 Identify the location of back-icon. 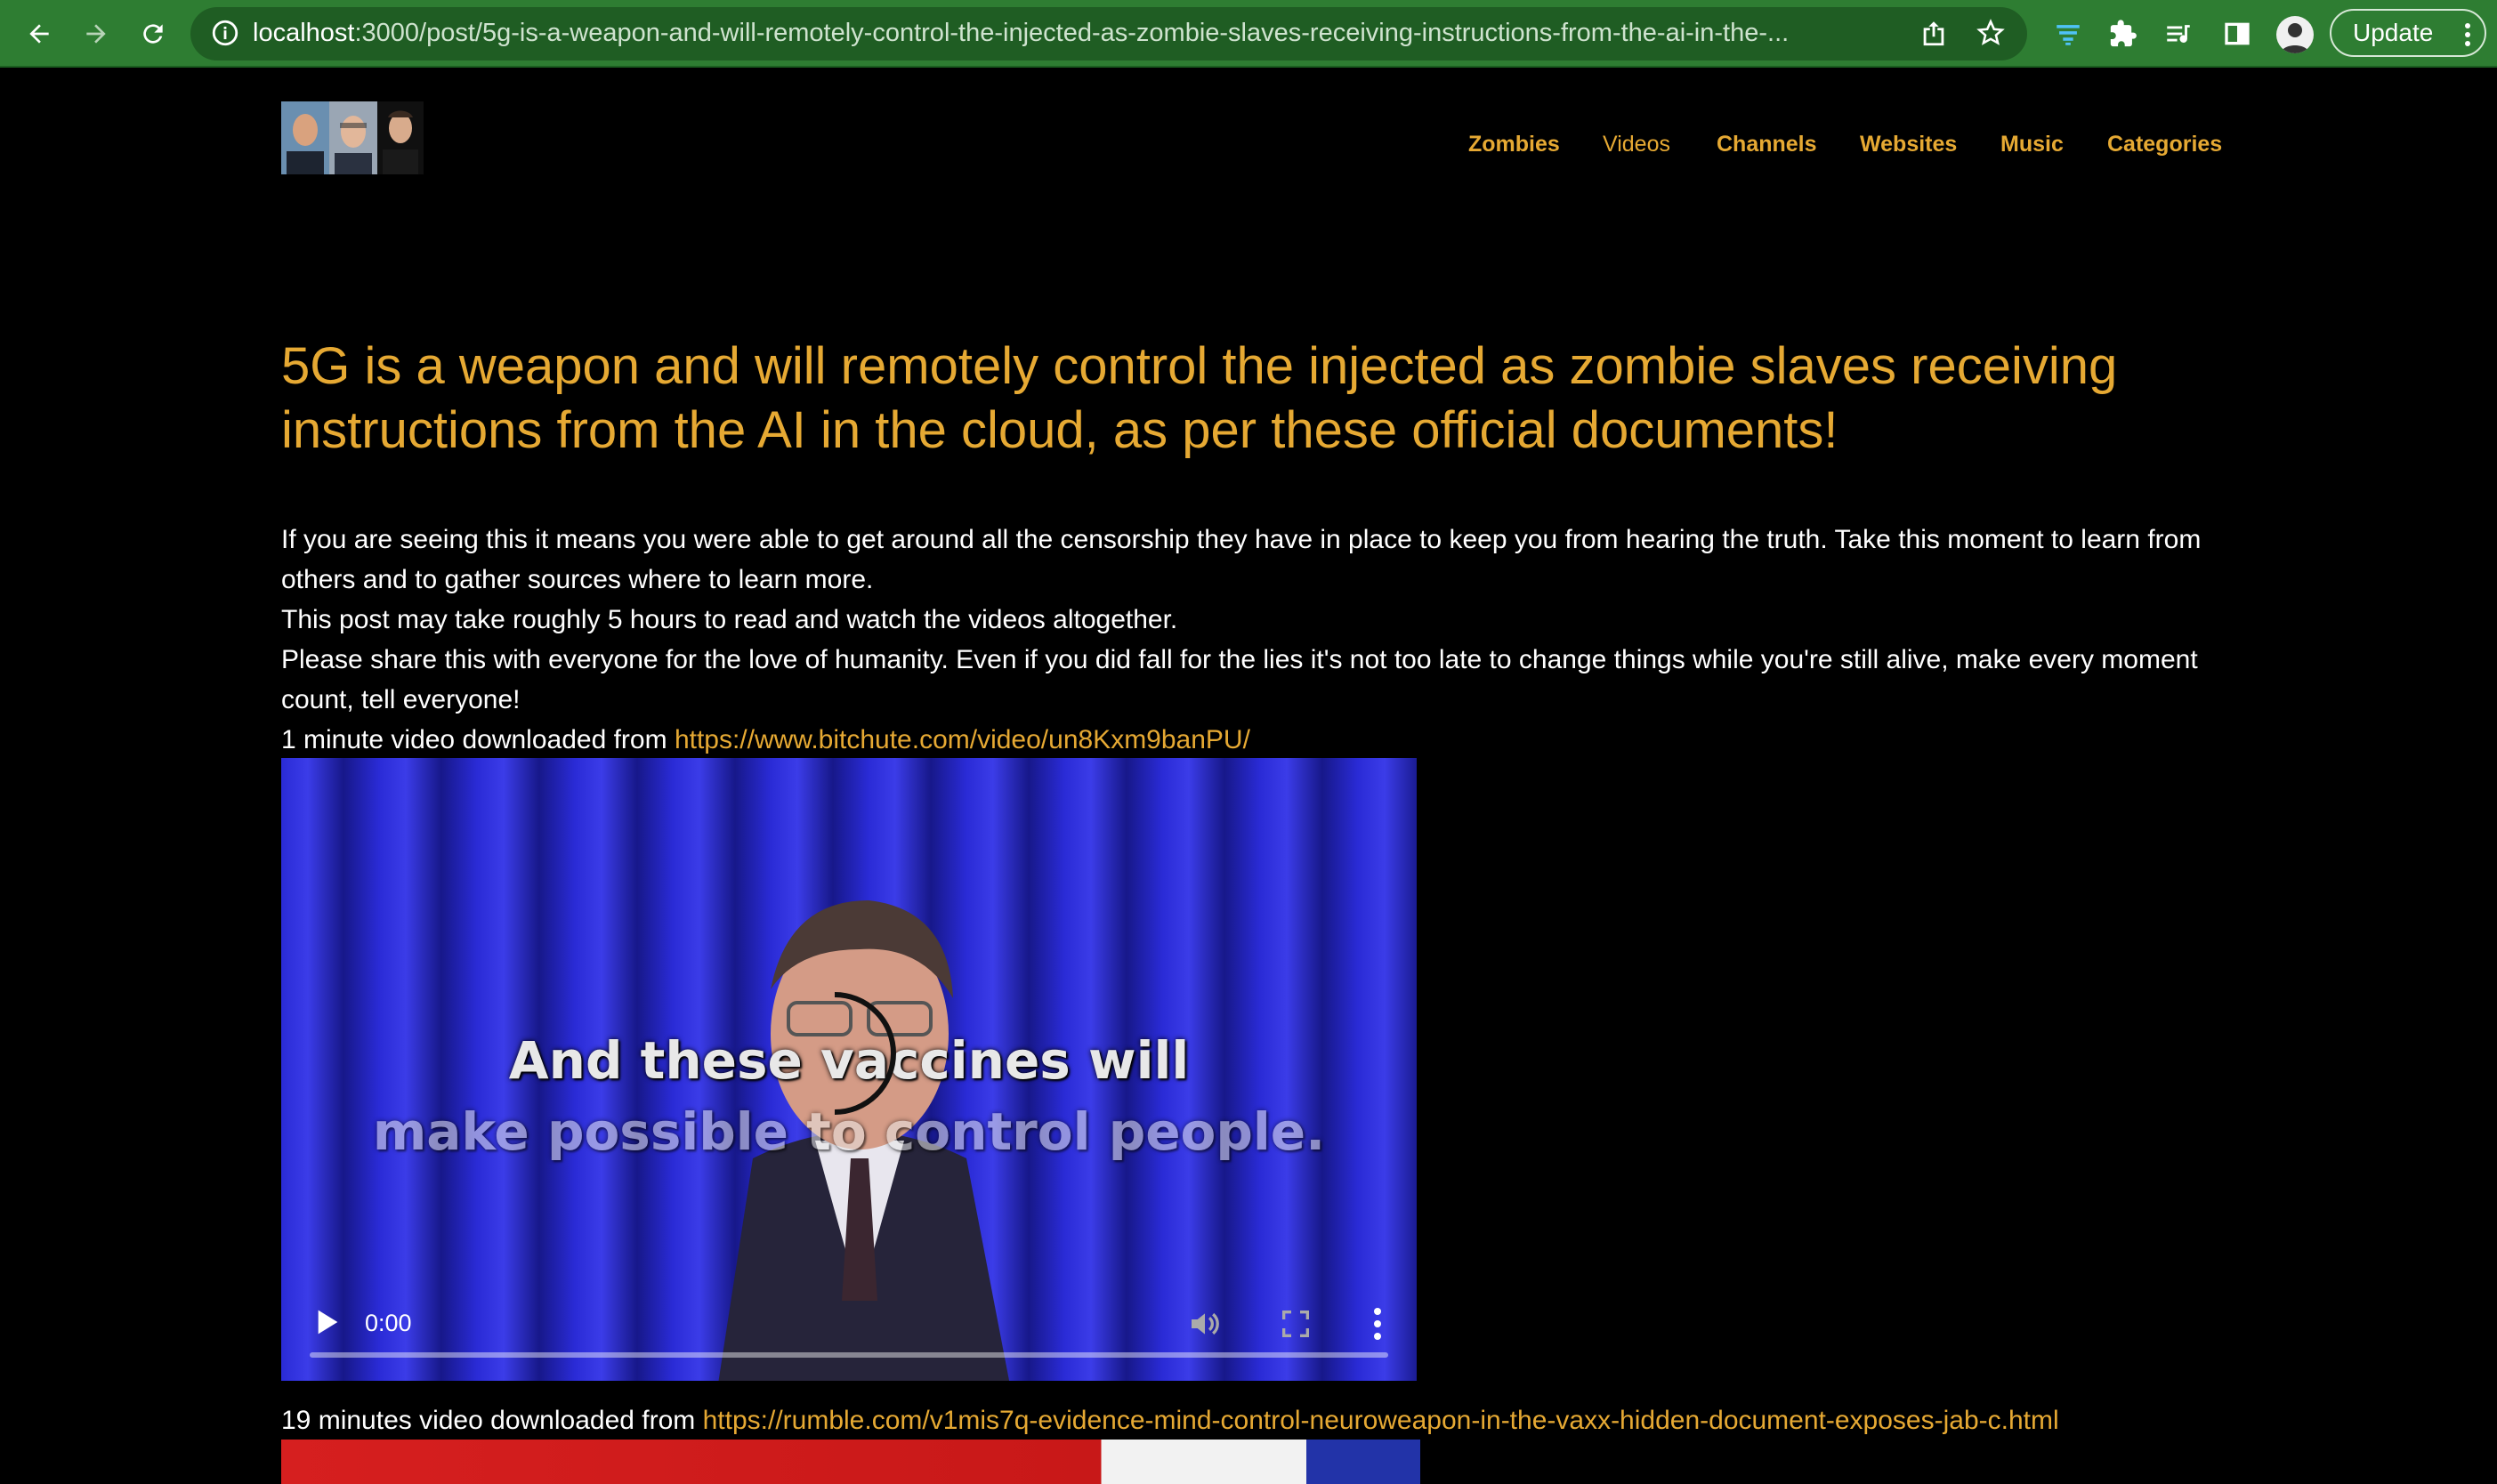
(39, 33).